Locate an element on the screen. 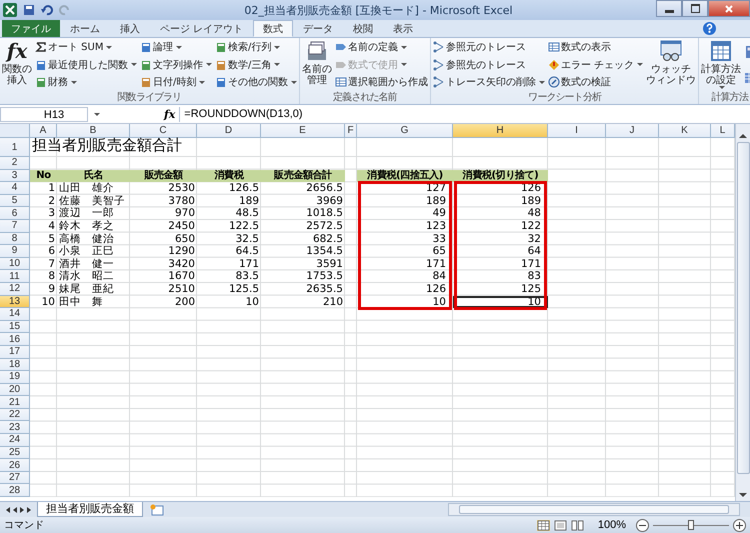 This screenshot has width=750, height=533. table-cell-text: 1018.5 is located at coordinates (324, 213).